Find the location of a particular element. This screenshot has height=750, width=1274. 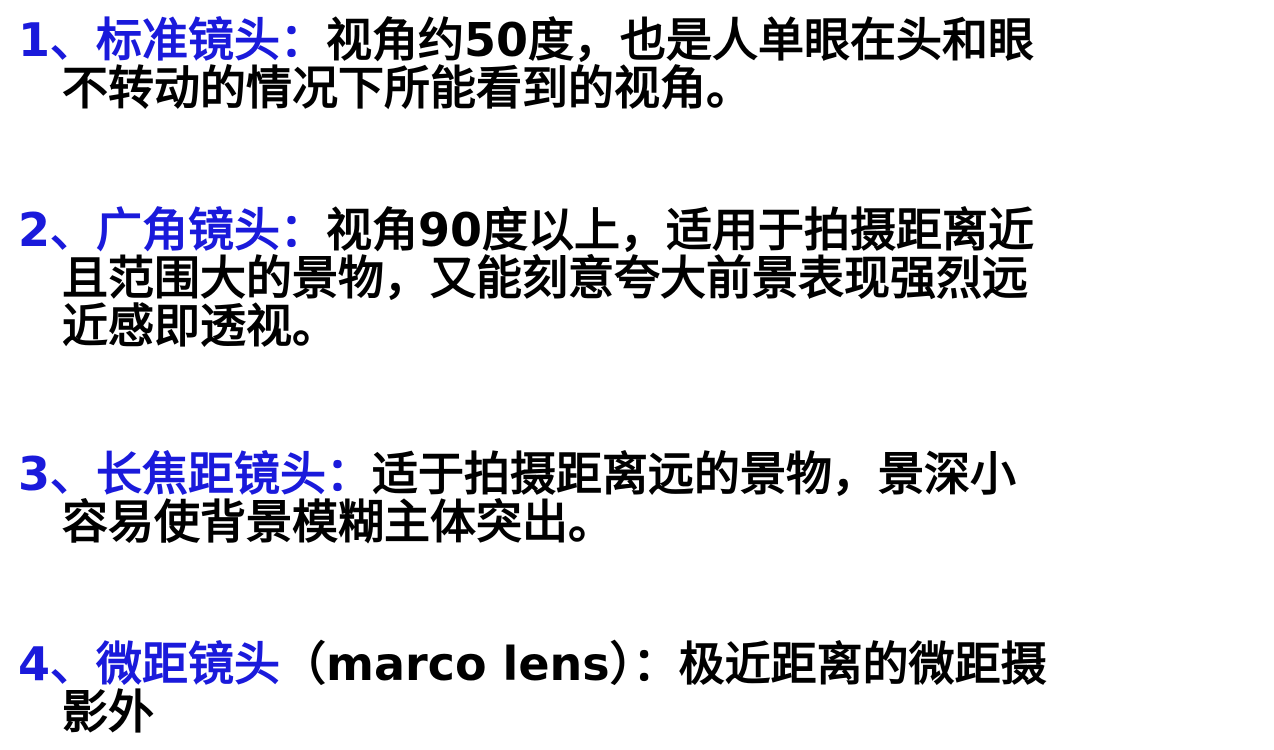

item-first-line: 4、微距镜头（marco lens）：极近距离的微距摄 is located at coordinates (643, 664).